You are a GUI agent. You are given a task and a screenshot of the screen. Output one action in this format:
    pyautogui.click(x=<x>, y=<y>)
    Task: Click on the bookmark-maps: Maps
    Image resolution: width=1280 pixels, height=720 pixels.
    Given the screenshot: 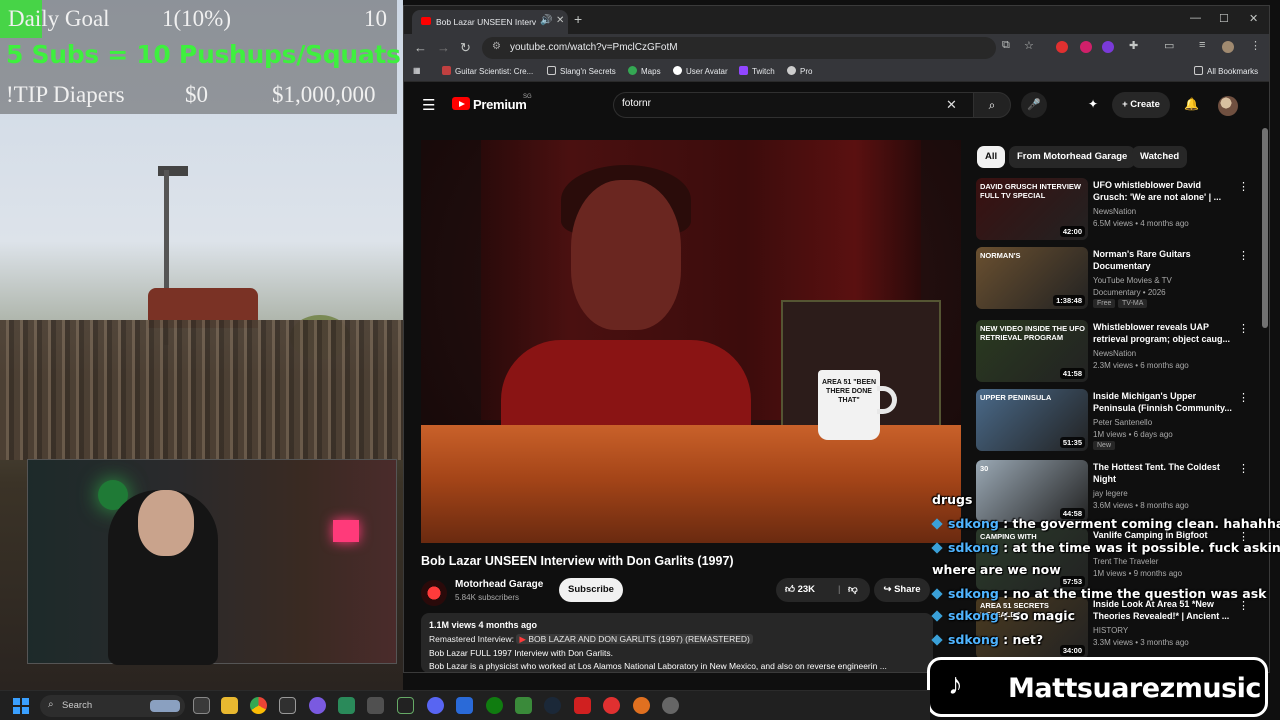 What is the action you would take?
    pyautogui.click(x=644, y=71)
    